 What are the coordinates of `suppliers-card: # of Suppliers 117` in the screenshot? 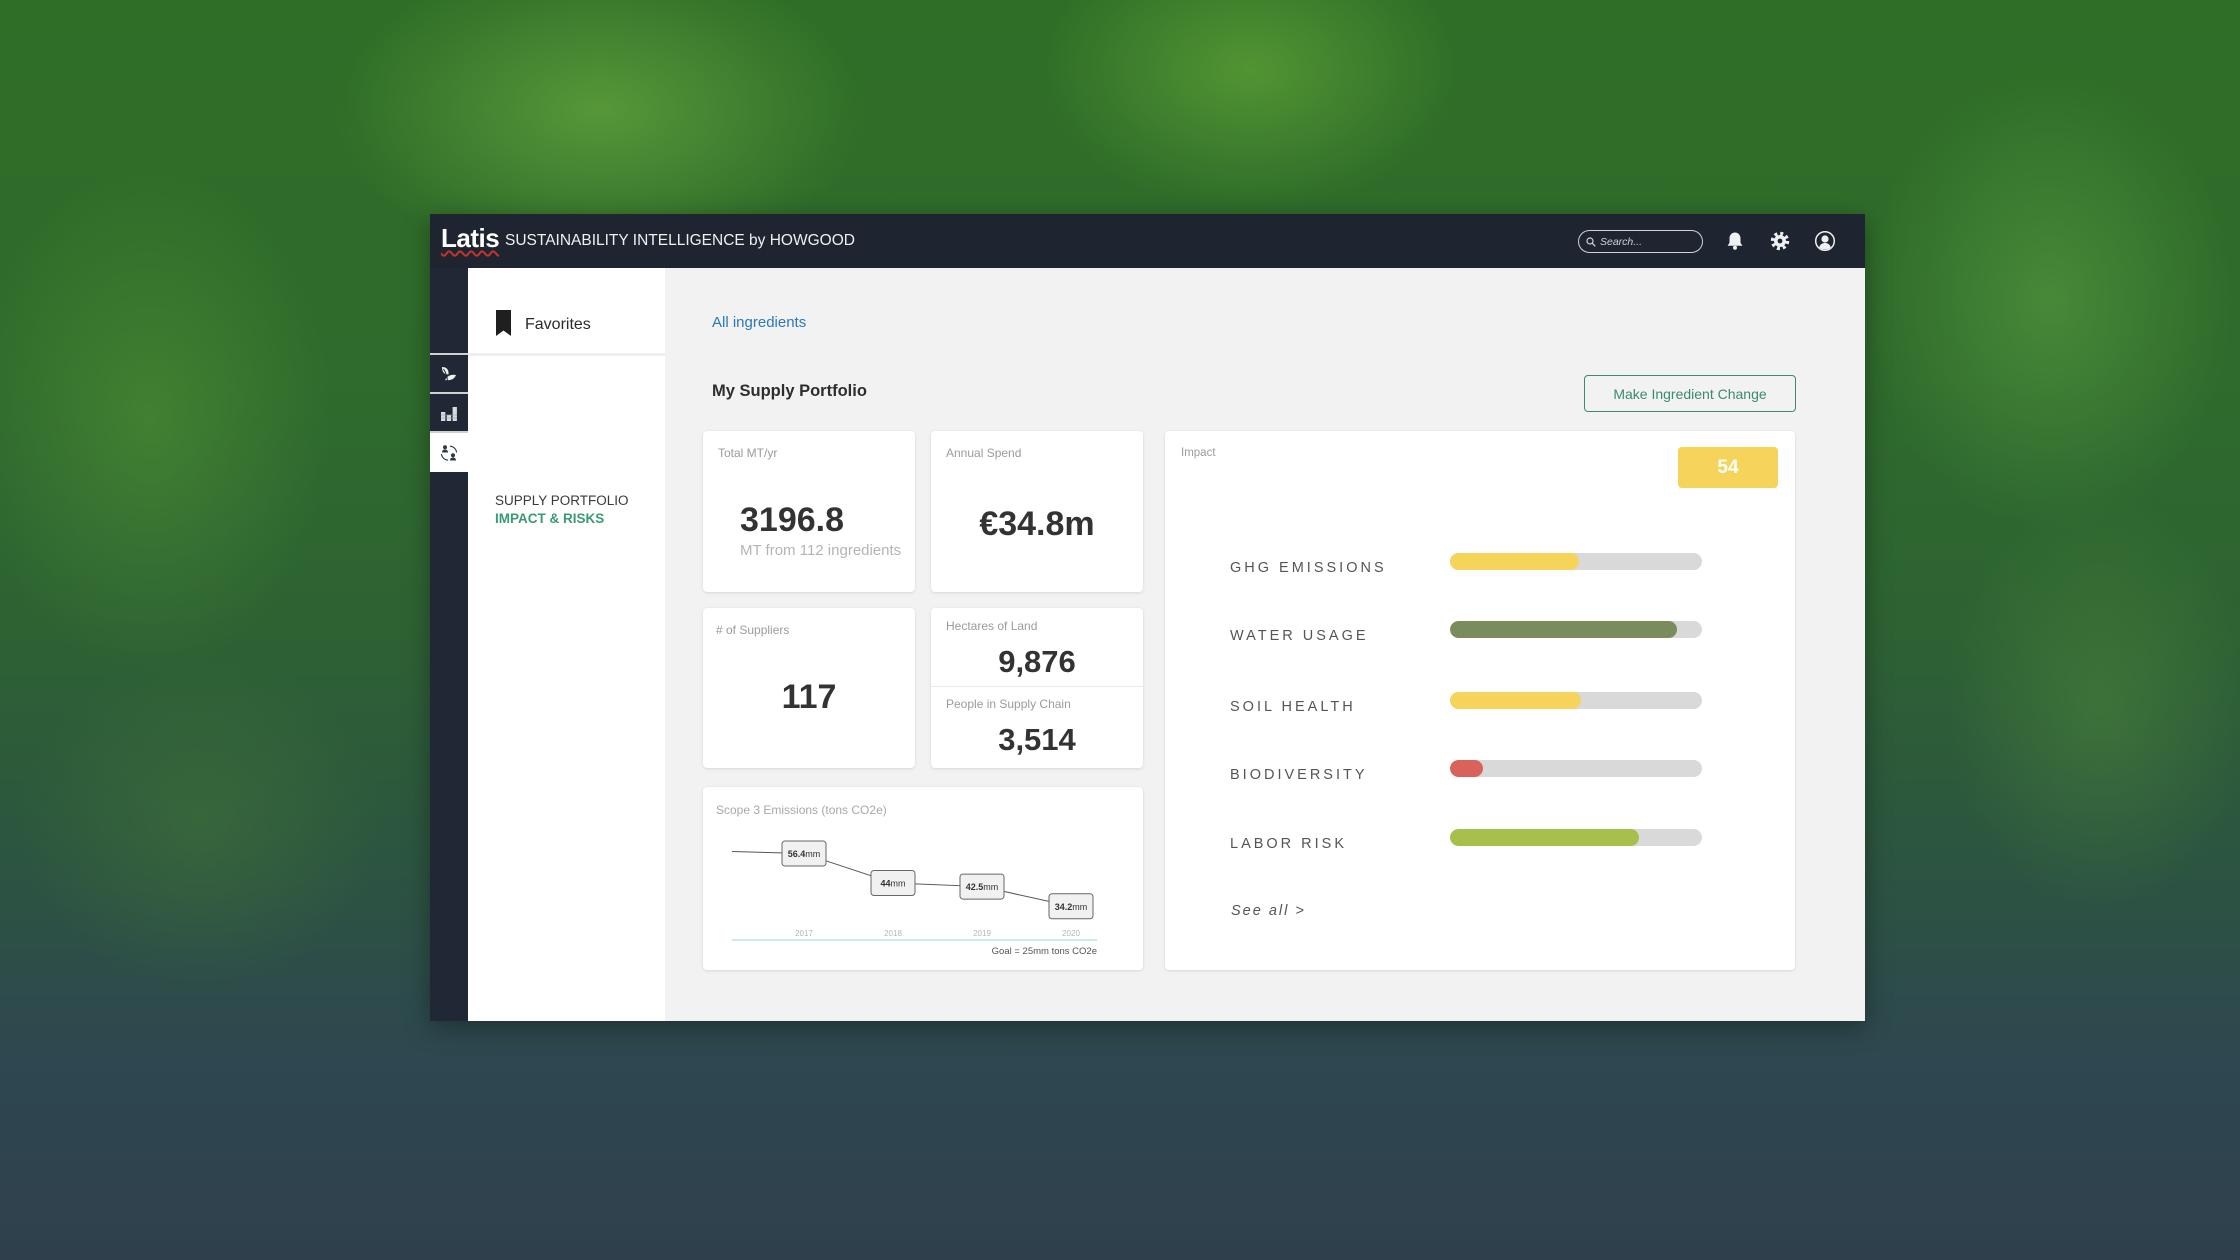 It's located at (809, 688).